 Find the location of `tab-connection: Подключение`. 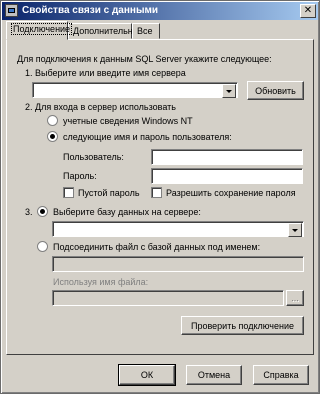

tab-connection: Подключение is located at coordinates (39, 30).